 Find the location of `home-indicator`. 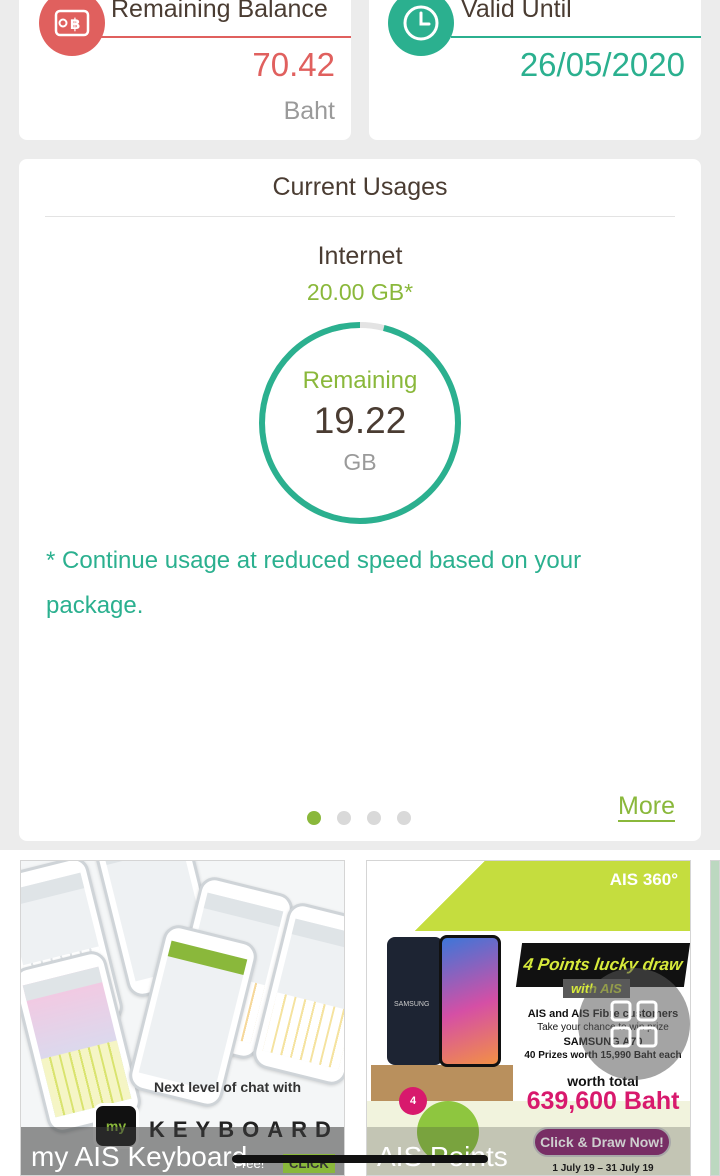

home-indicator is located at coordinates (360, 1159).